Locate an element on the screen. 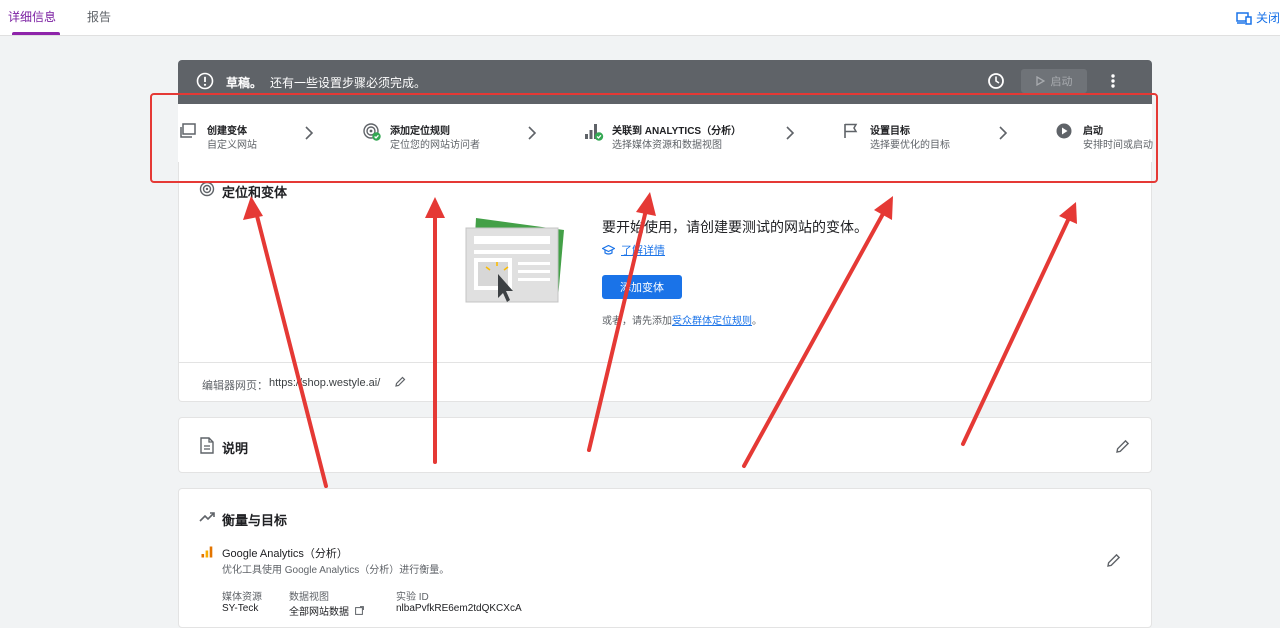  audience-targeting-link: 受众群体定位规则 is located at coordinates (712, 321).